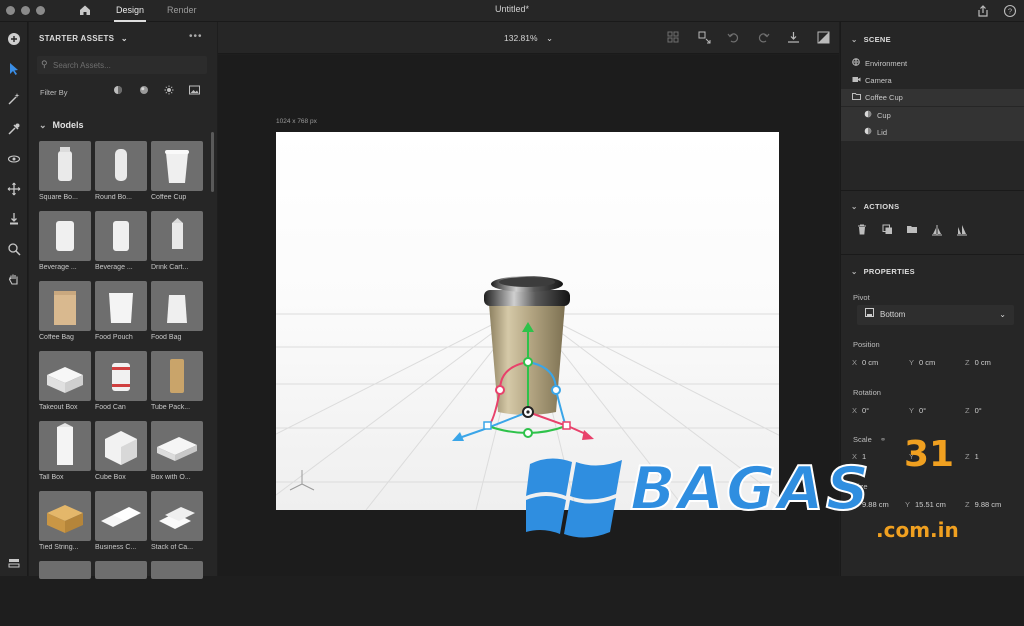 The height and width of the screenshot is (626, 1024). Describe the element at coordinates (893, 315) in the screenshot. I see `pivot-value: Bottom` at that location.